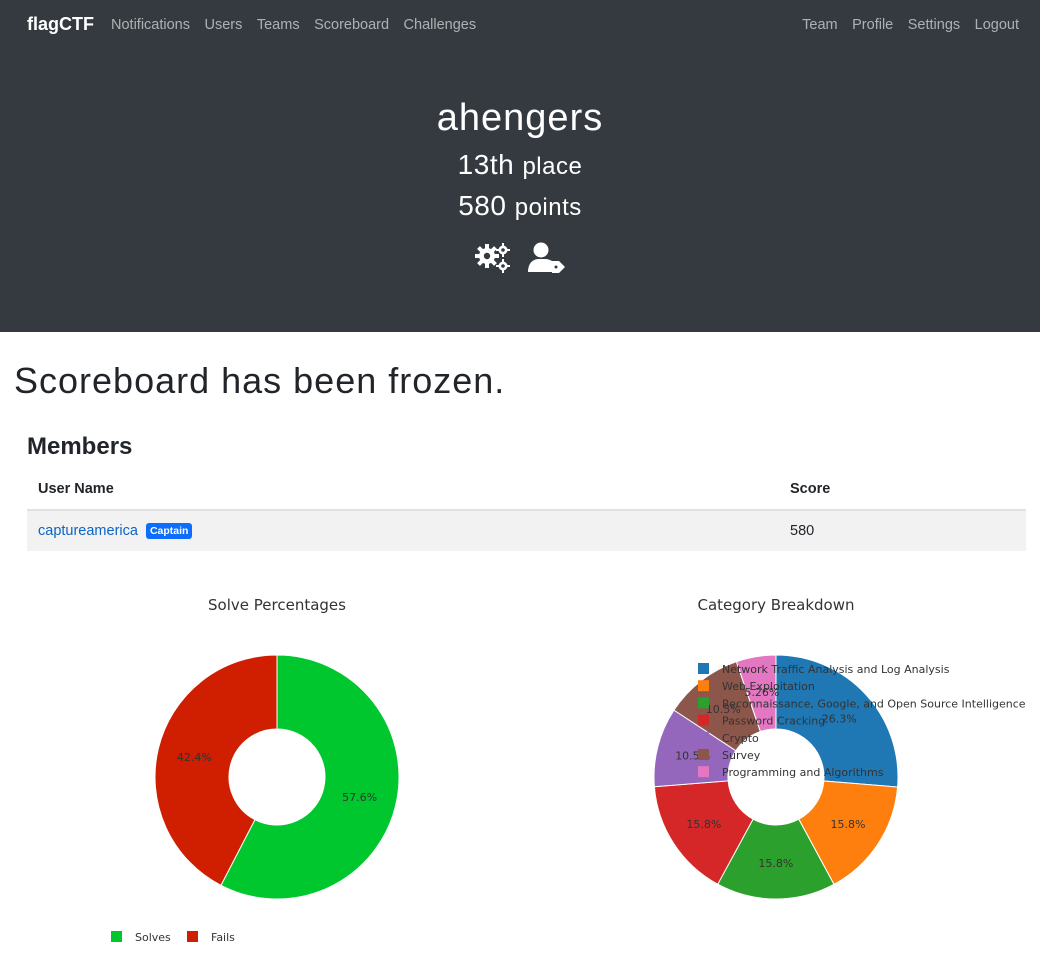  I want to click on col-user-name: User Name, so click(403, 489).